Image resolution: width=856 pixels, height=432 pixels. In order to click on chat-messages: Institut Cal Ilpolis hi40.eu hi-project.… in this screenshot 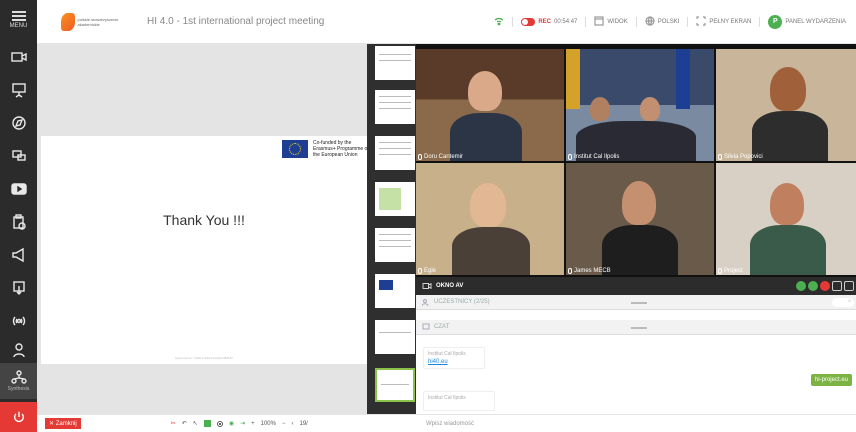, I will do `click(636, 375)`.